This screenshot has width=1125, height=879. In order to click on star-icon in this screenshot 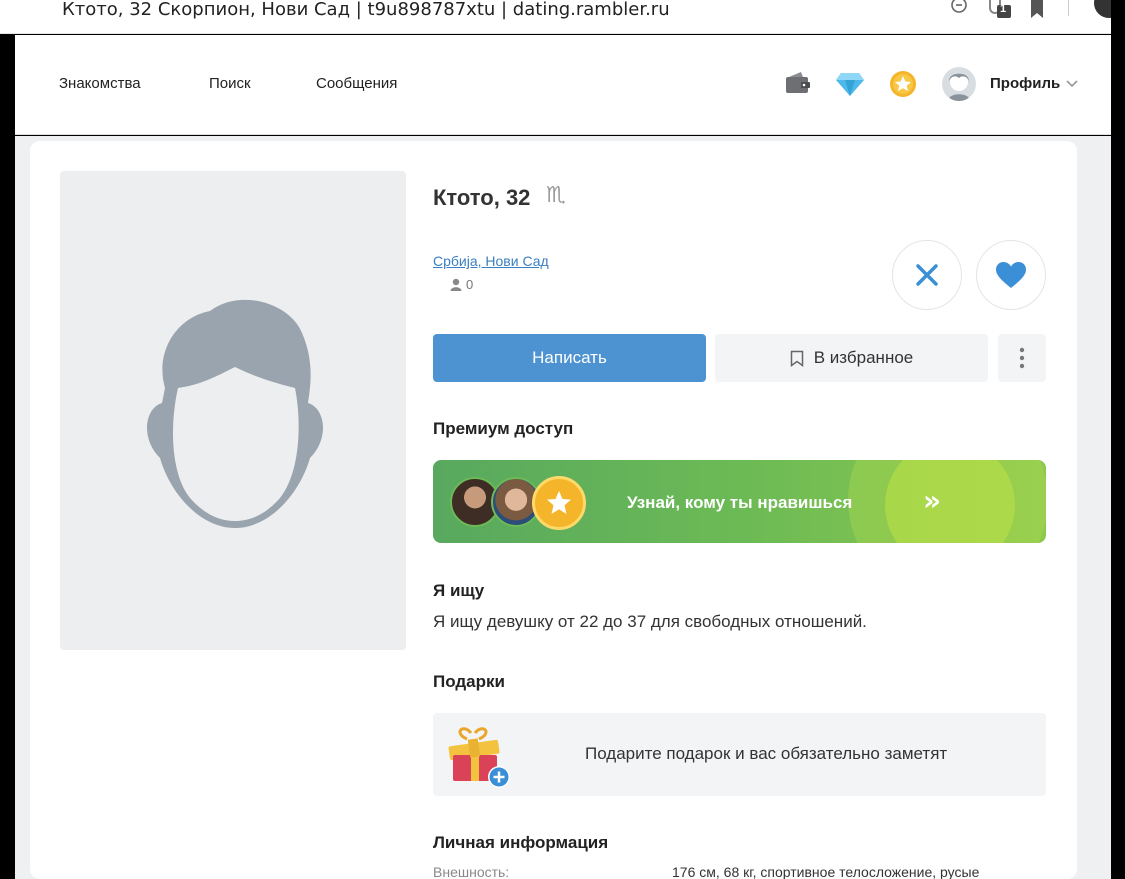, I will do `click(903, 84)`.